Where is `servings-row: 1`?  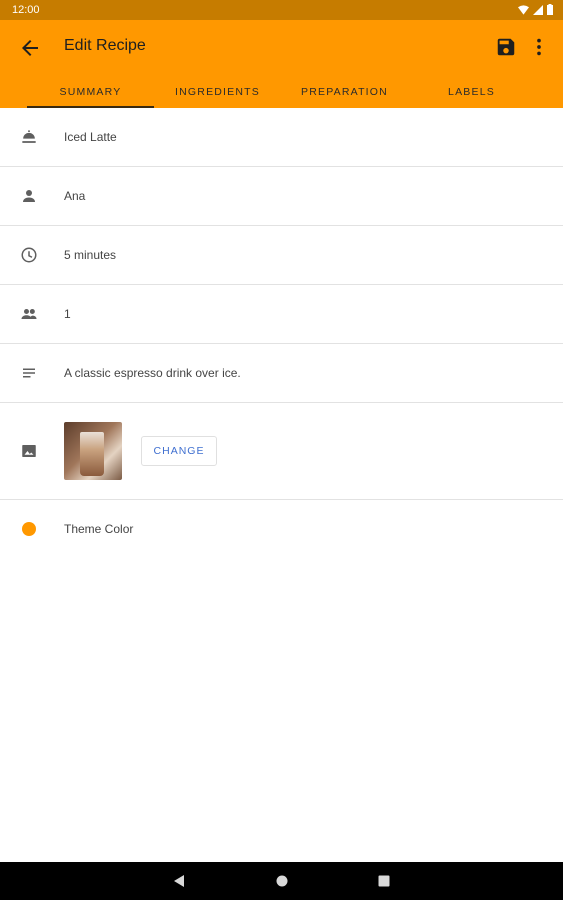 servings-row: 1 is located at coordinates (281, 314).